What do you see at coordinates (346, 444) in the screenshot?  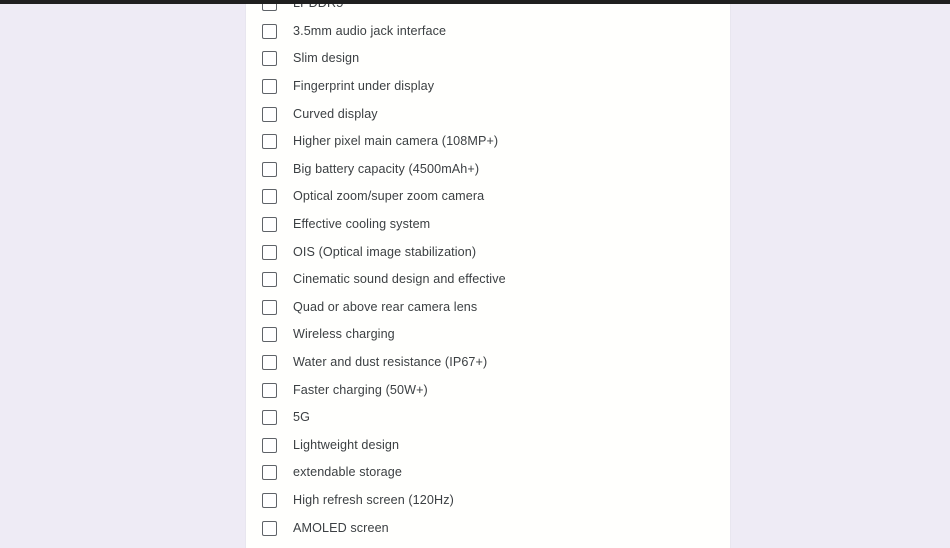 I see `checkbox-label: Lightweight design` at bounding box center [346, 444].